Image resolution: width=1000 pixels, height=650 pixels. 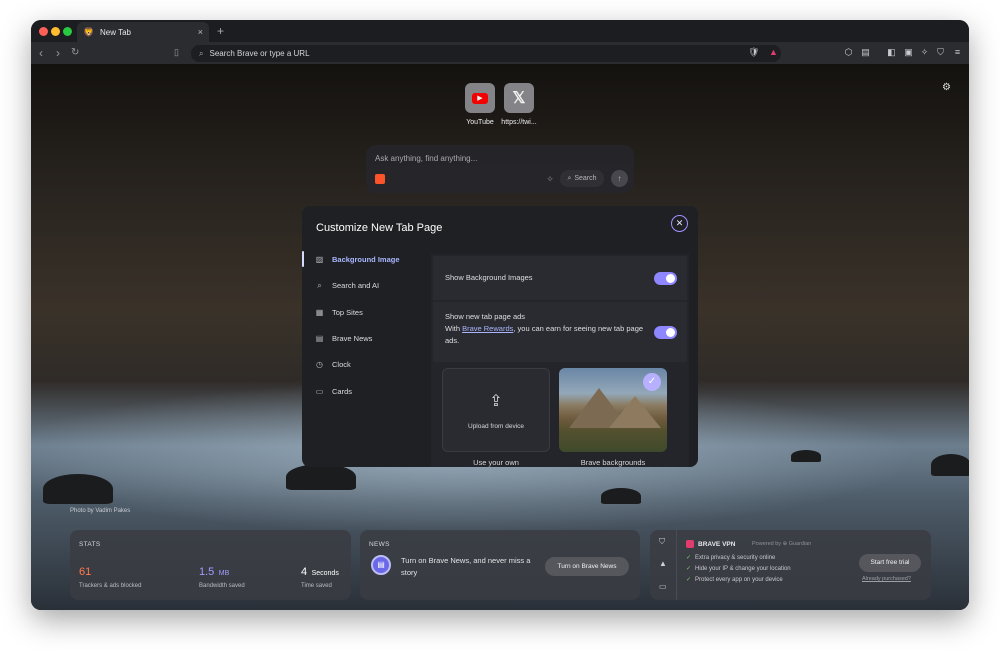 I want to click on show-background-toggle, so click(x=665, y=278).